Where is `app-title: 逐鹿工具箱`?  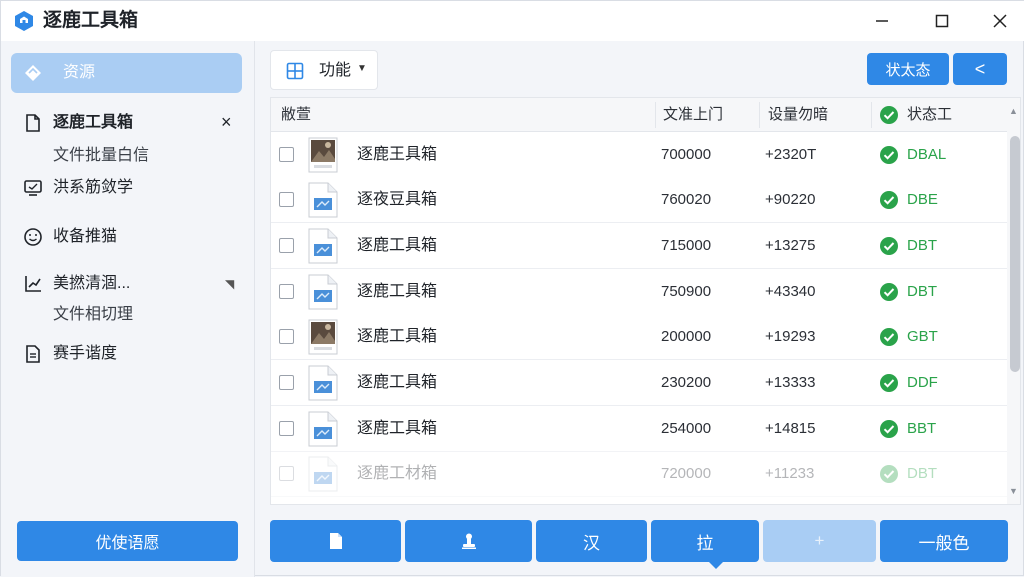
app-title: 逐鹿工具箱 is located at coordinates (91, 20).